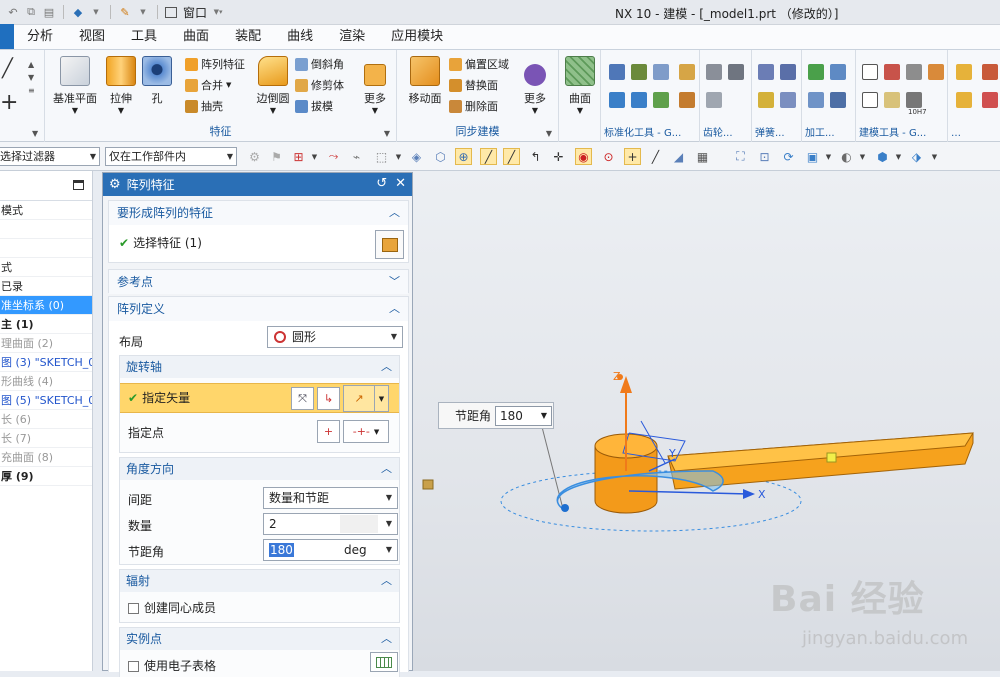  Describe the element at coordinates (764, 156) in the screenshot. I see `zoom-icon: ⊡` at that location.